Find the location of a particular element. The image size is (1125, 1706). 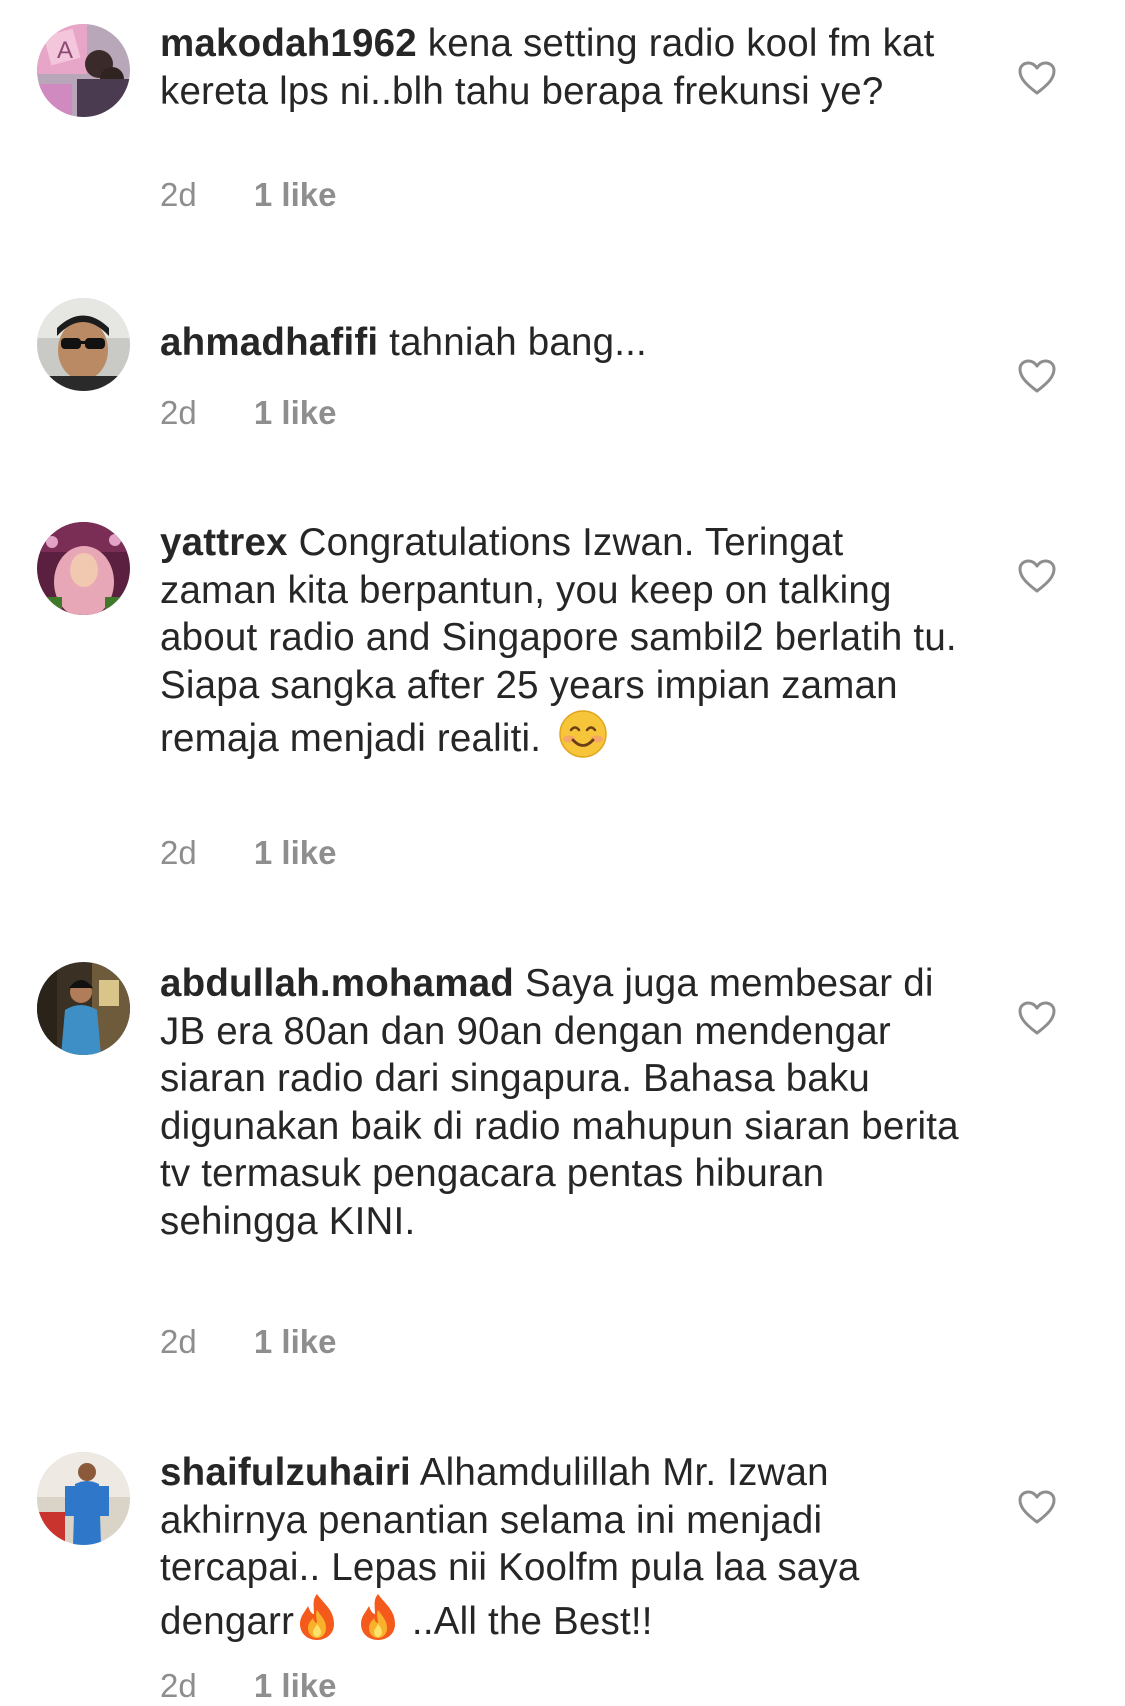

comment-username: makodah1962 is located at coordinates (288, 43).